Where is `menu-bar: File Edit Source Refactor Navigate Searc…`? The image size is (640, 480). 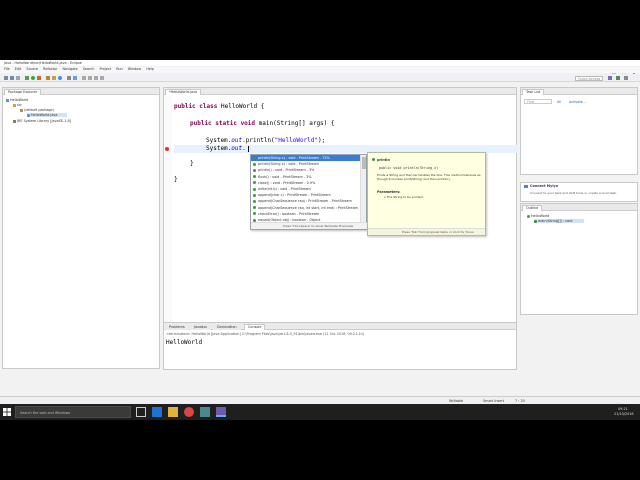
menu-bar: File Edit Source Refactor Navigate Searc… is located at coordinates (320, 70).